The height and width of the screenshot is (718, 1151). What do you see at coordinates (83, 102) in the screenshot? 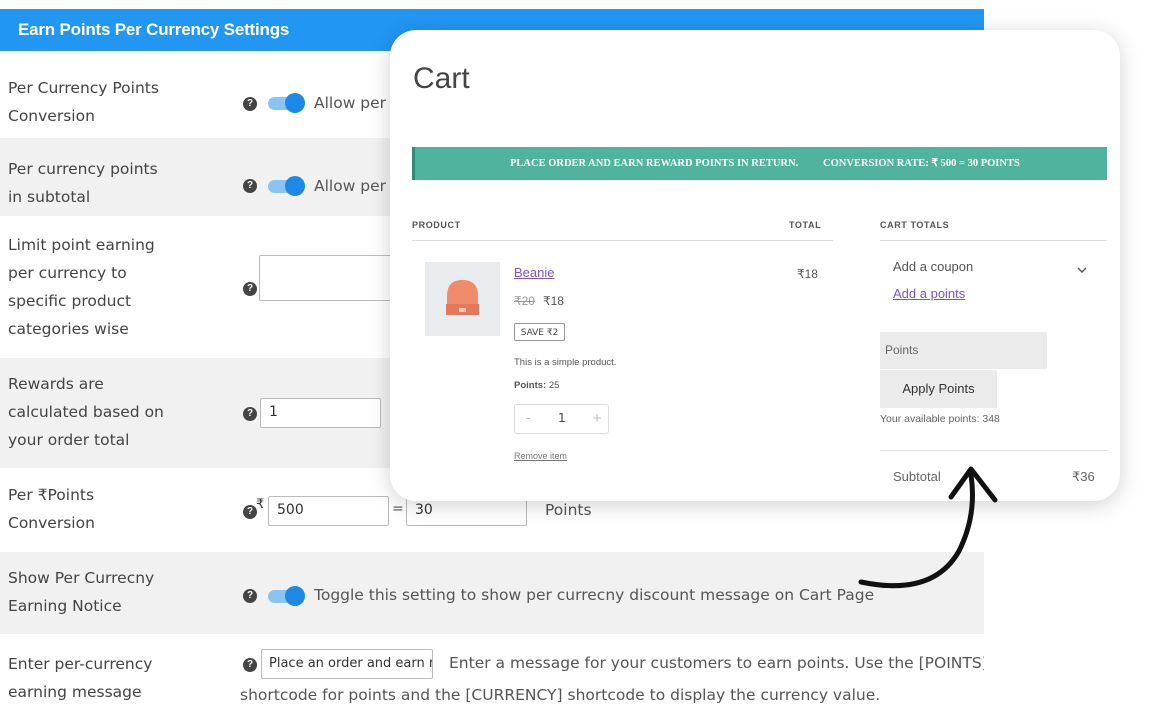
I see `row-label: Per Currency Points Conversion` at bounding box center [83, 102].